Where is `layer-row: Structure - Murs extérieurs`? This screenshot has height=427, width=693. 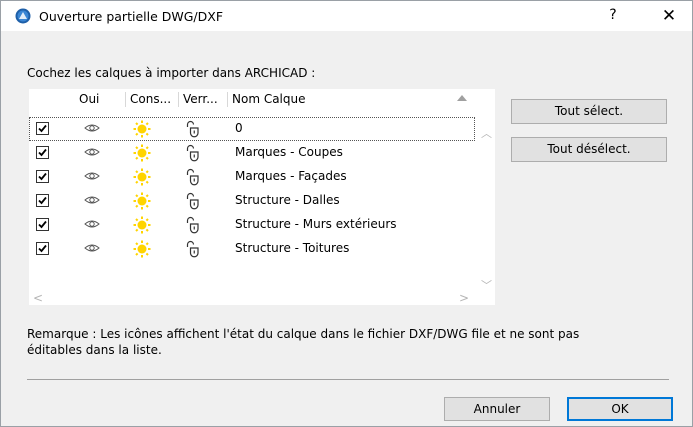 layer-row: Structure - Murs extérieurs is located at coordinates (252, 225).